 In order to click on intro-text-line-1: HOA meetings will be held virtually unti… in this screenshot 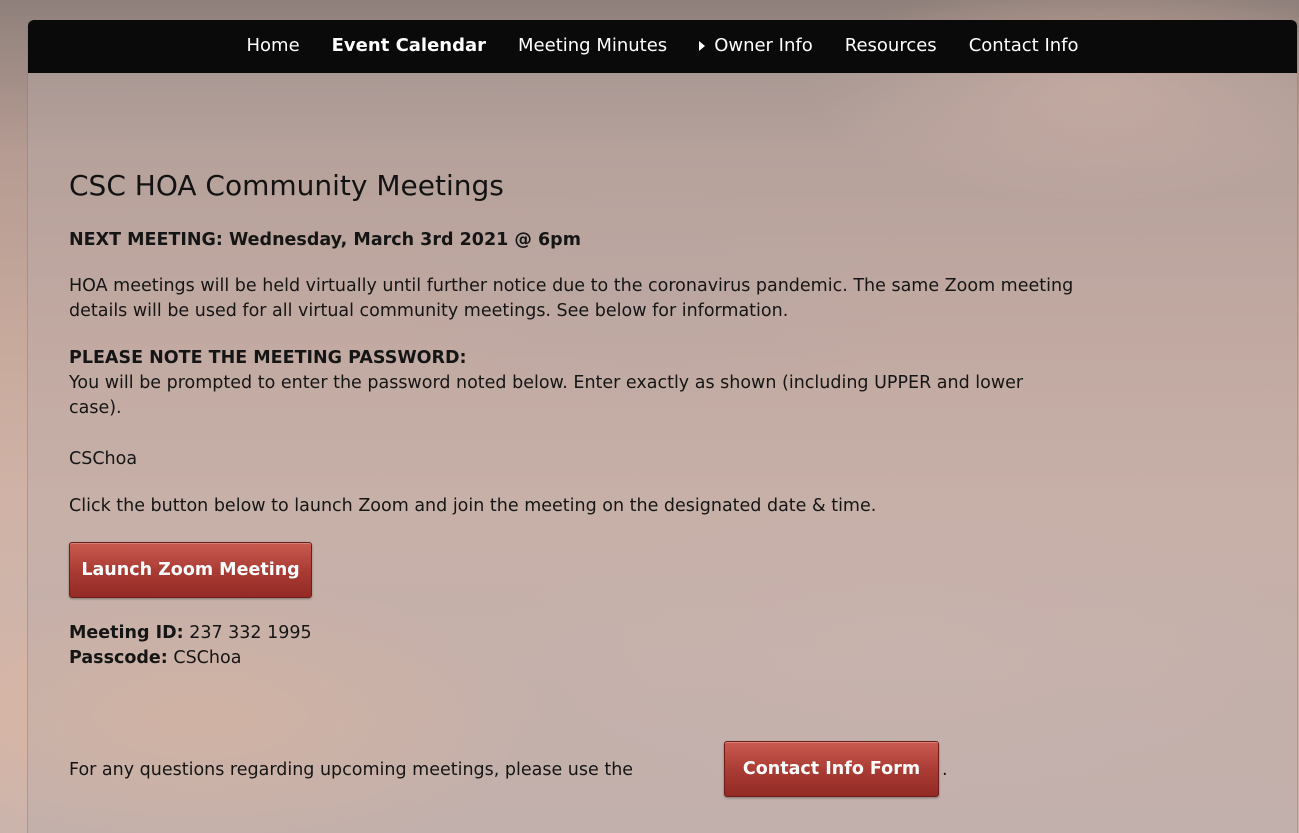, I will do `click(571, 286)`.